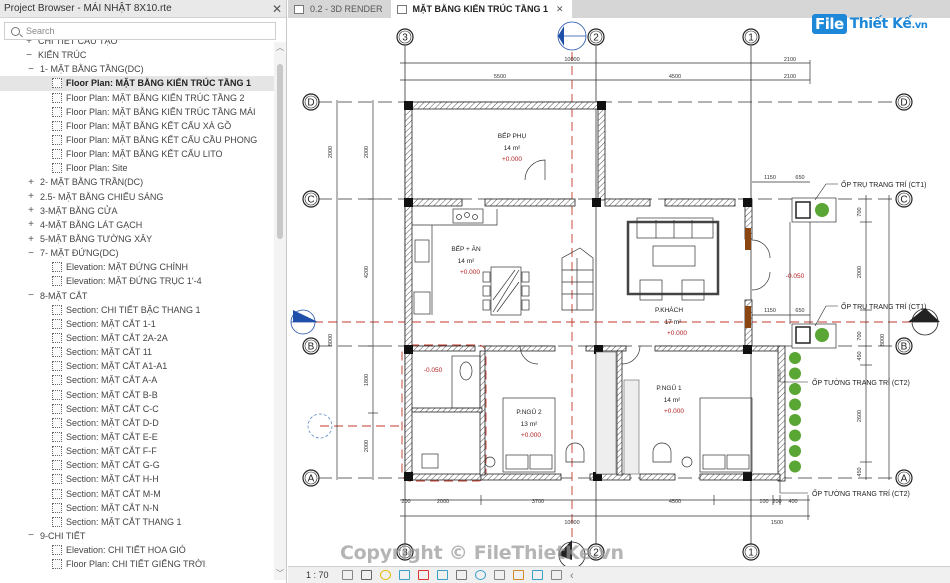  I want to click on tree-item-view: Section: MẶT CẮT B-B, so click(137, 395).